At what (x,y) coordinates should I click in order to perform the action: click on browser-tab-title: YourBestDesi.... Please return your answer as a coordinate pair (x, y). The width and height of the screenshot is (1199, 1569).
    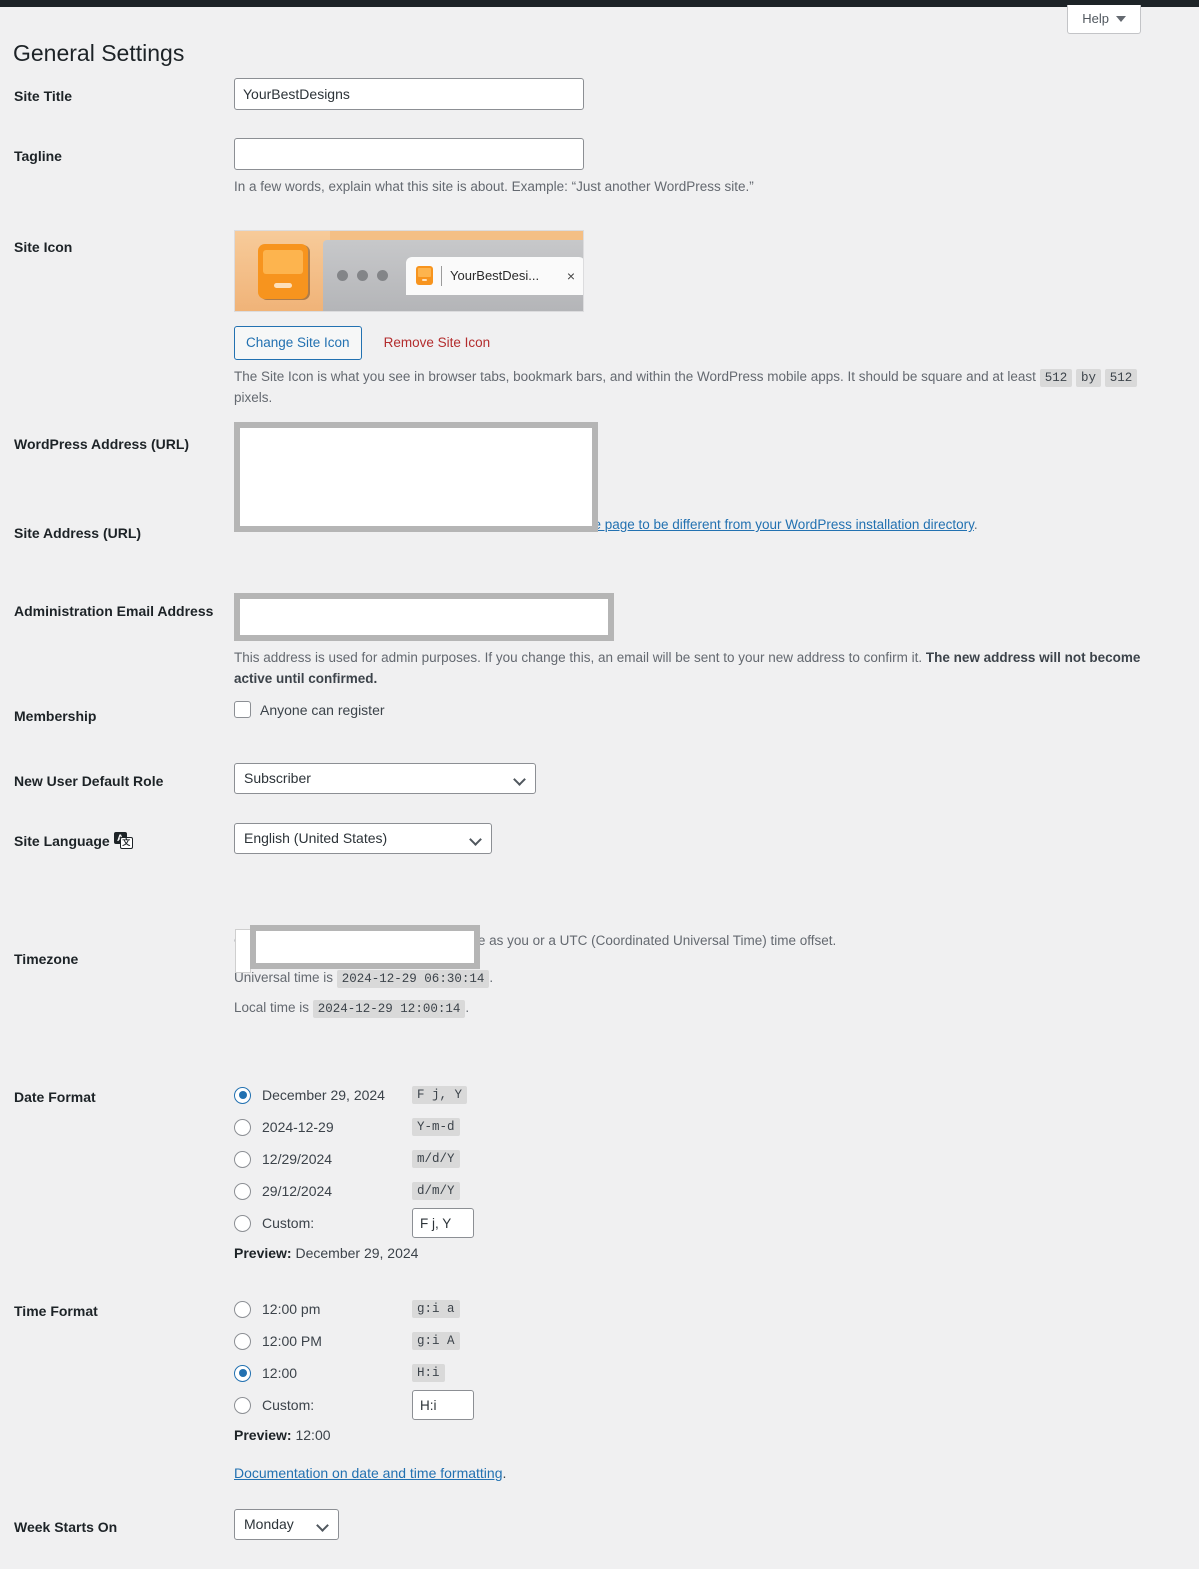
    Looking at the image, I should click on (495, 275).